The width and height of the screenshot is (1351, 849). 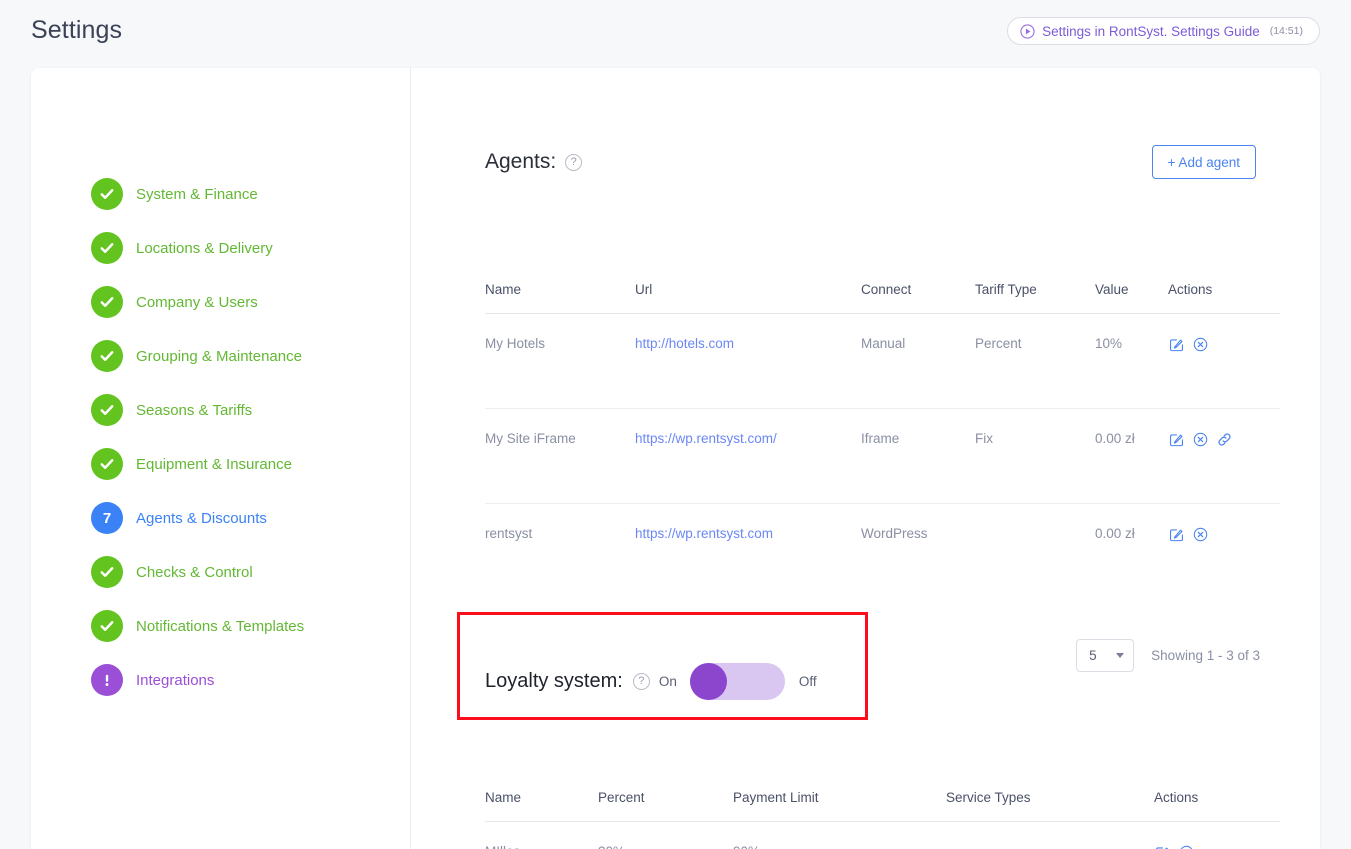 I want to click on showing-range-label: Showing 1 - 3 of 3, so click(x=1205, y=655).